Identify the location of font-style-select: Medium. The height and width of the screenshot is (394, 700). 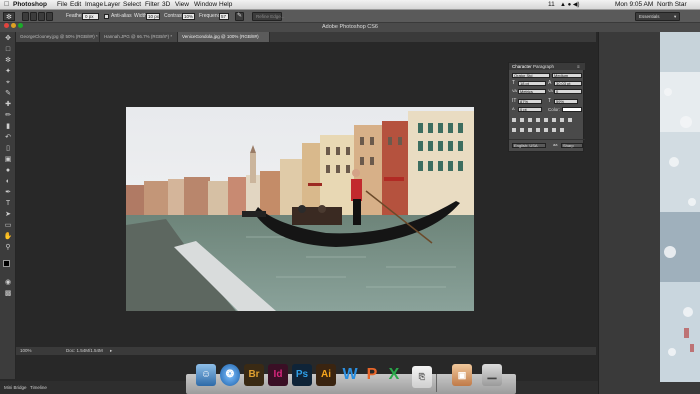
(567, 75).